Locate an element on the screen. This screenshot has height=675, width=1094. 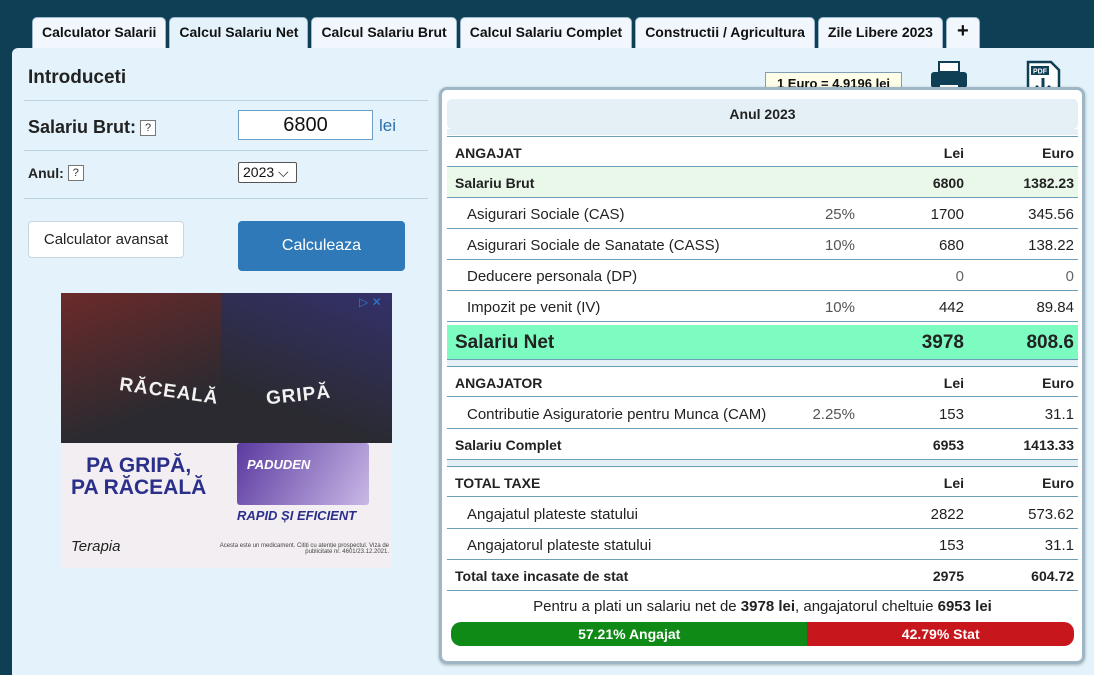
tab-zile-libere: Zile Libere 2023 is located at coordinates (880, 32).